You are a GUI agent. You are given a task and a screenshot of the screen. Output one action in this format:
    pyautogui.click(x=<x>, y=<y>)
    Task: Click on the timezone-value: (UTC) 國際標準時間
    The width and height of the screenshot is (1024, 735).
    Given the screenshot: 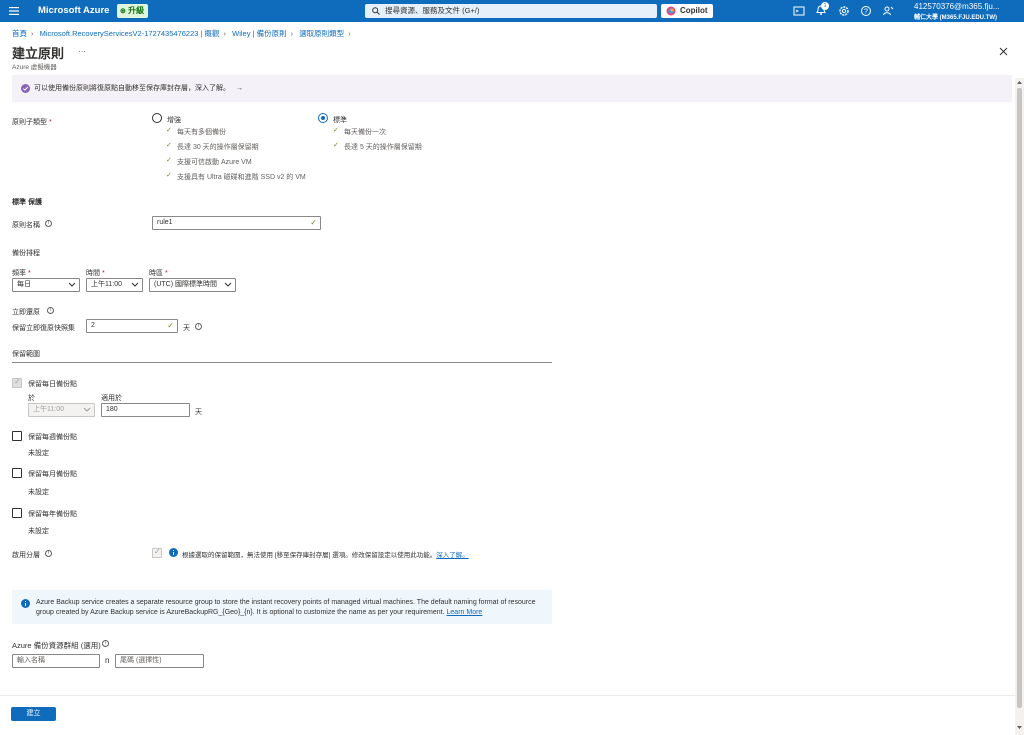 What is the action you would take?
    pyautogui.click(x=185, y=284)
    